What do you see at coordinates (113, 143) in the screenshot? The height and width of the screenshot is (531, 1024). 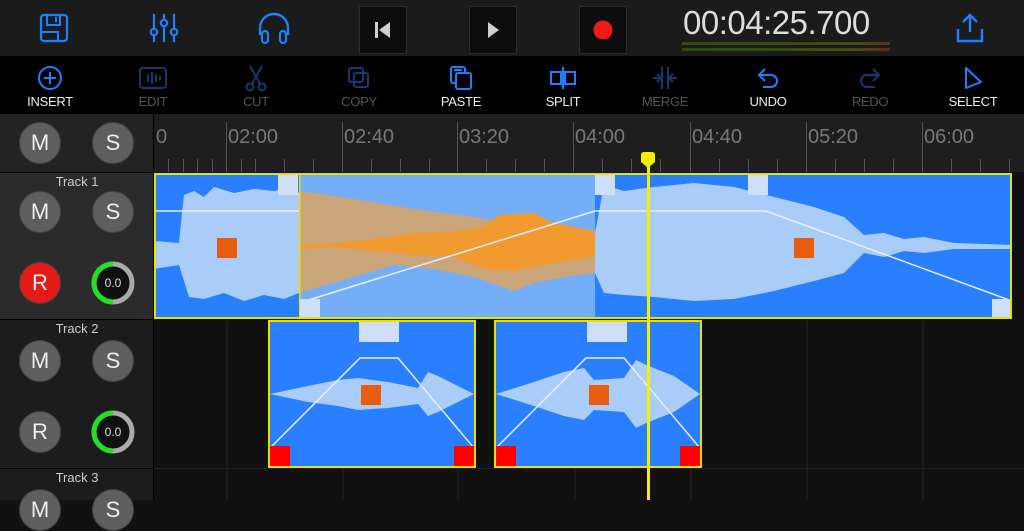 I see `master-solo-button: S` at bounding box center [113, 143].